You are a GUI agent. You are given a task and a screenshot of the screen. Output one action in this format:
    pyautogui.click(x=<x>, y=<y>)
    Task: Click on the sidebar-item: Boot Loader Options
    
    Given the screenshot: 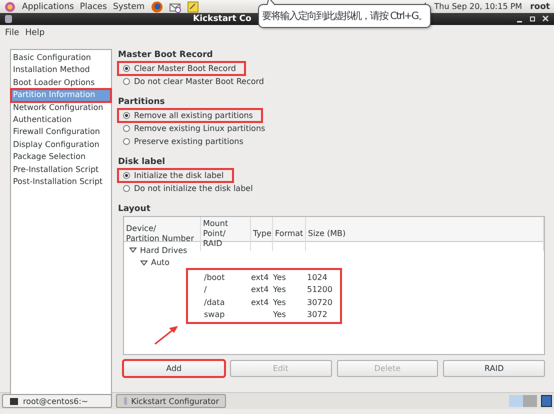 What is the action you would take?
    pyautogui.click(x=61, y=83)
    